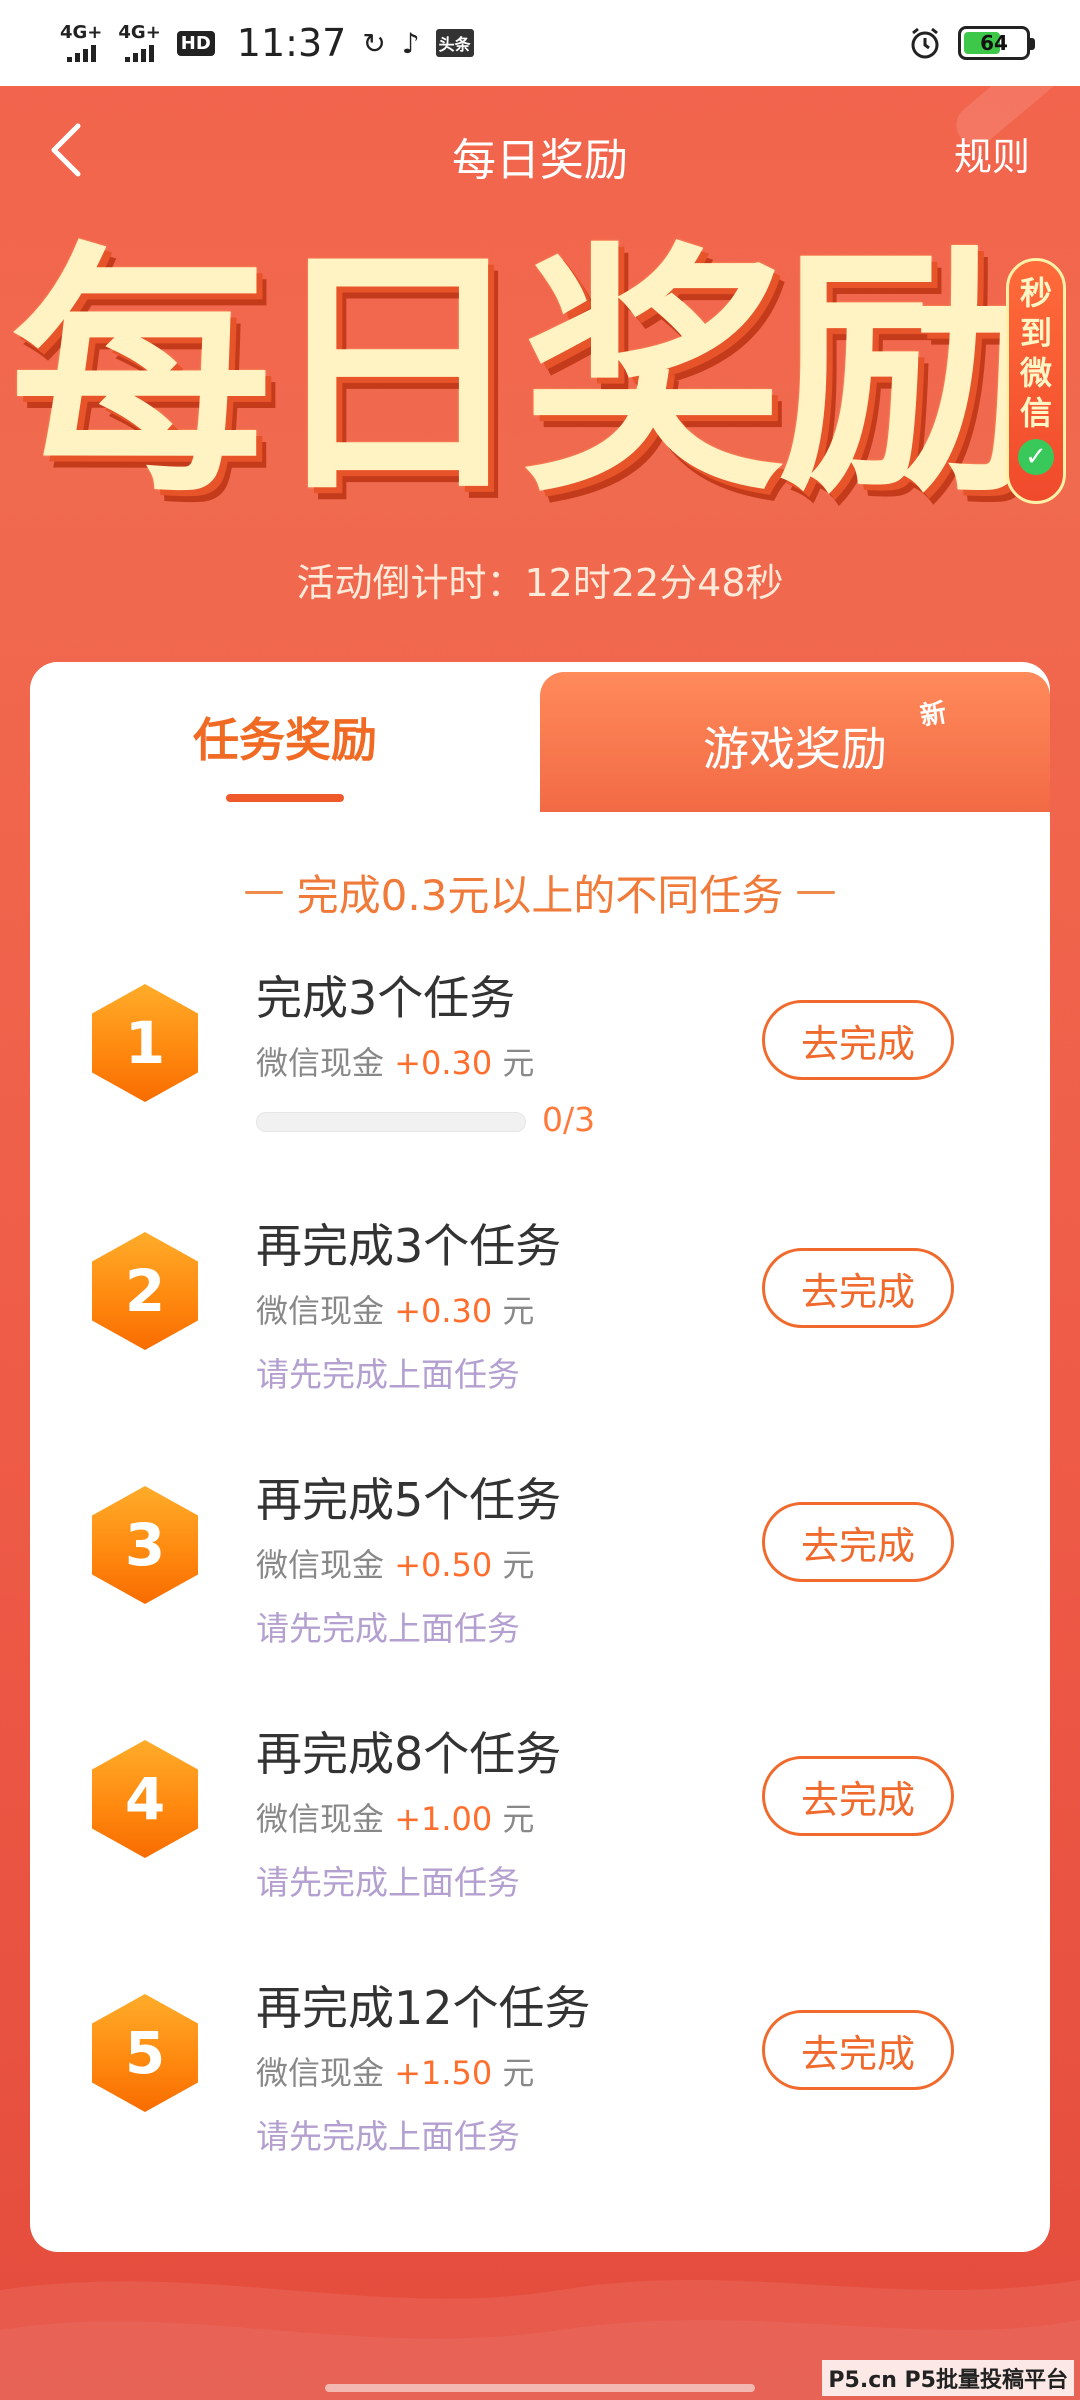  Describe the element at coordinates (1035, 293) in the screenshot. I see `seal-char: 秒` at that location.